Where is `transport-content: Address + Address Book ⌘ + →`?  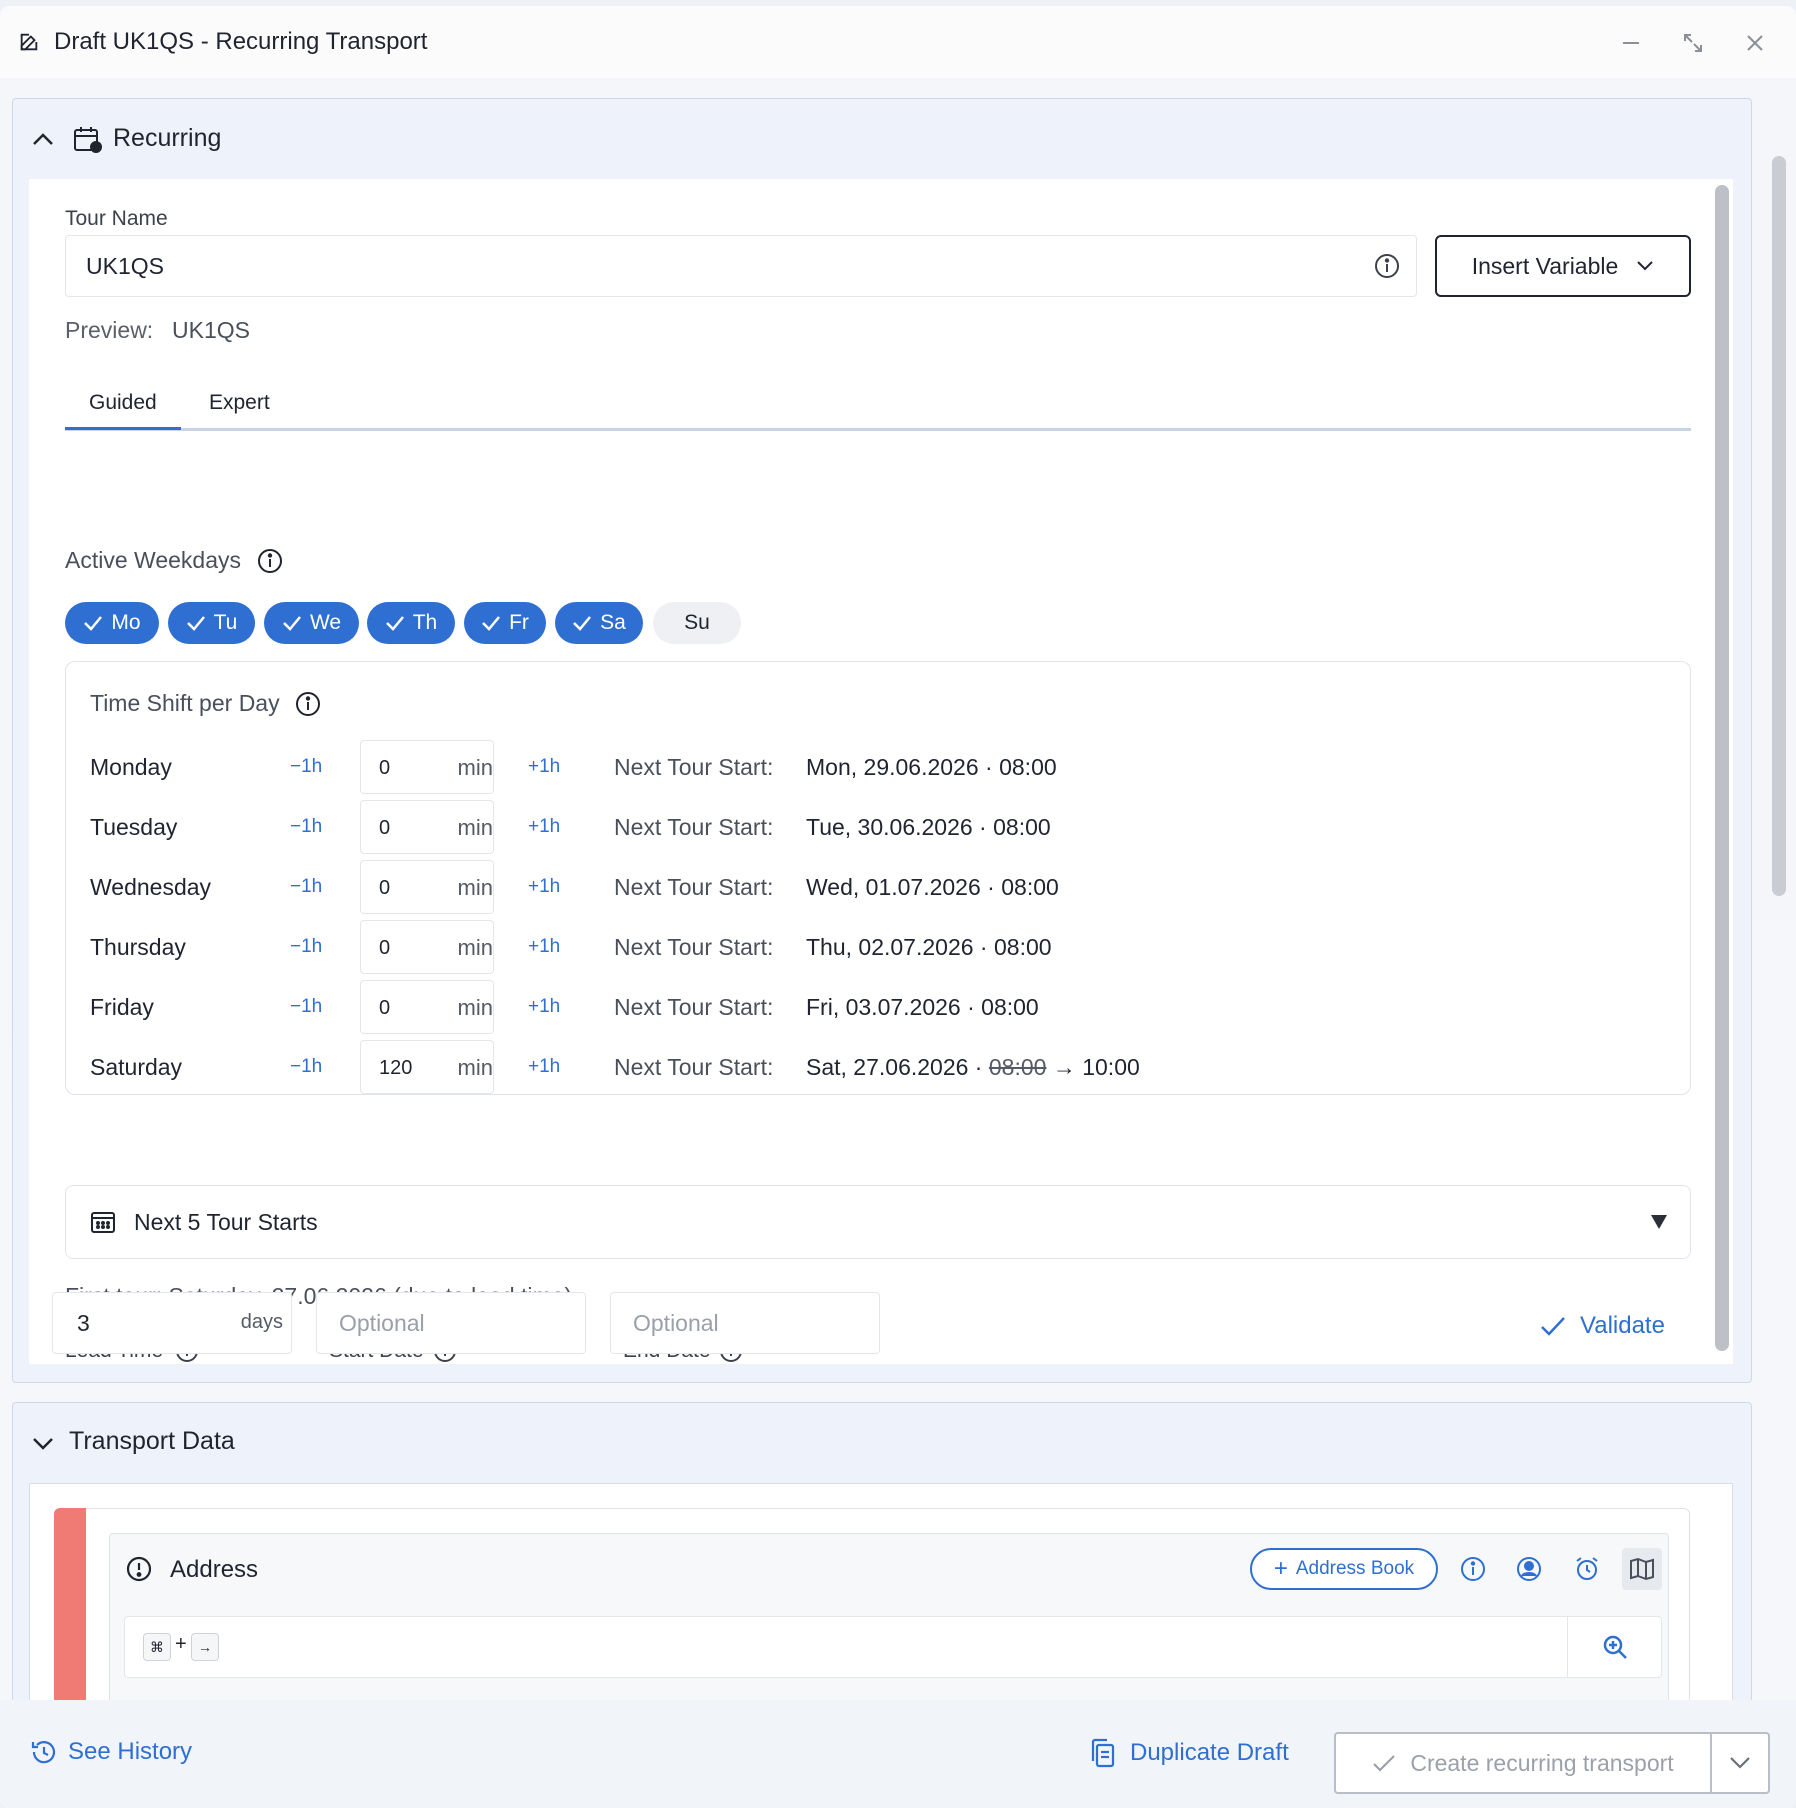 transport-content: Address + Address Book ⌘ + → is located at coordinates (881, 1591).